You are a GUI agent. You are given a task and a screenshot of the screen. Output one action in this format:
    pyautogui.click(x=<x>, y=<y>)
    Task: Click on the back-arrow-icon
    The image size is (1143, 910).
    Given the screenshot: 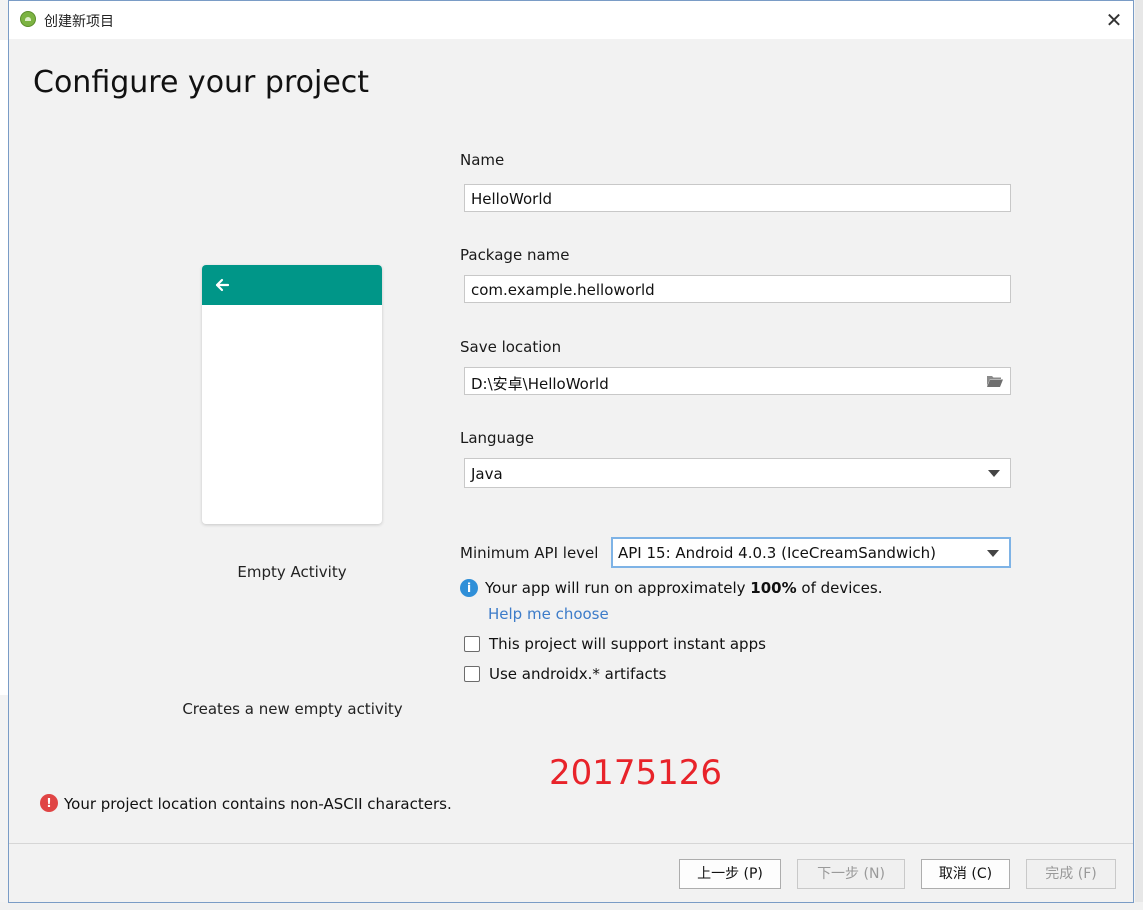 What is the action you would take?
    pyautogui.click(x=222, y=285)
    